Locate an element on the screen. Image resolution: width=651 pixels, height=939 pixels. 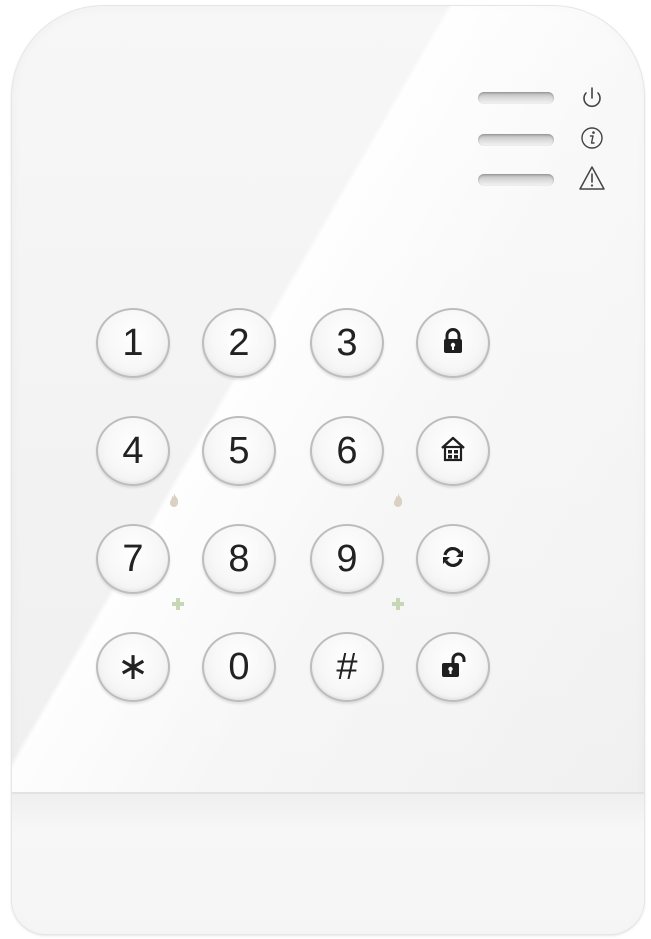
device-bottom-band is located at coordinates (328, 863).